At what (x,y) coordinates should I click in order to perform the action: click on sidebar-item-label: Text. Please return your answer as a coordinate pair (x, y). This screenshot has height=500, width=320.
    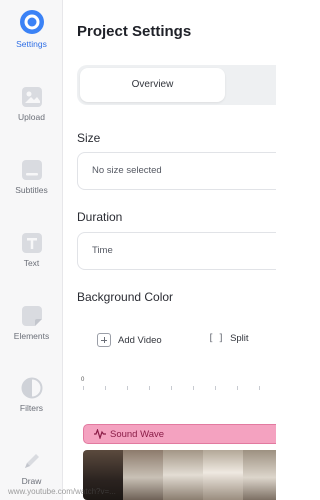
    Looking at the image, I should click on (31, 263).